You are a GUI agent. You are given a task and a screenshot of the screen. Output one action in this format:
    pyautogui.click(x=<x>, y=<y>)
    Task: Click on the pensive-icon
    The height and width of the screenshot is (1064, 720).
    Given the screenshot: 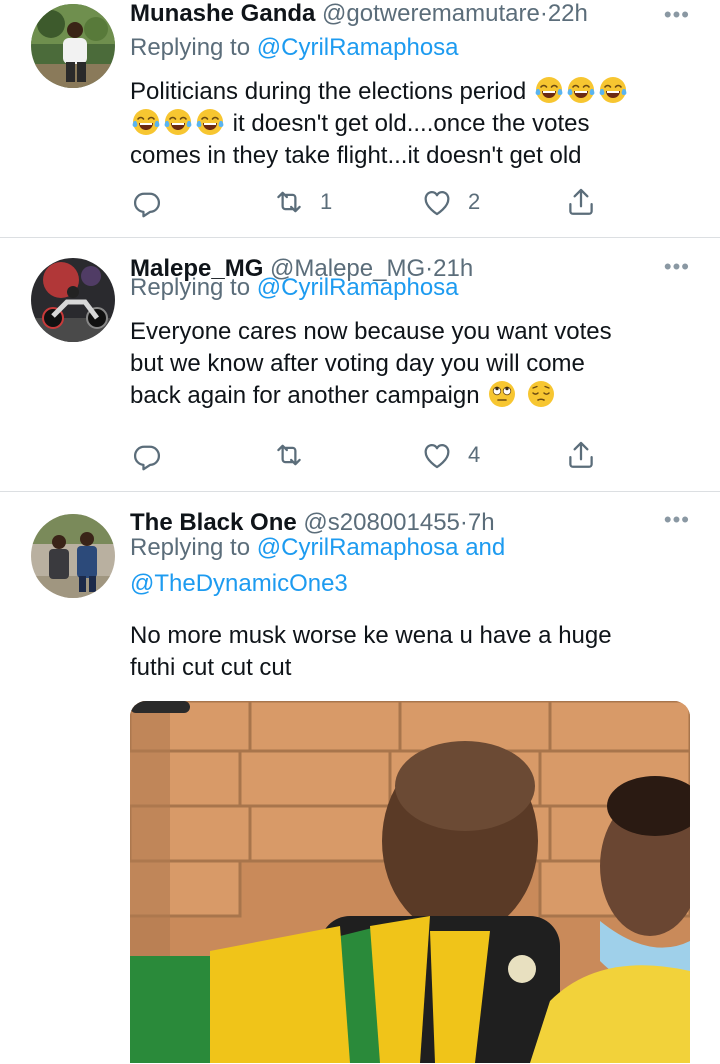 What is the action you would take?
    pyautogui.click(x=541, y=394)
    